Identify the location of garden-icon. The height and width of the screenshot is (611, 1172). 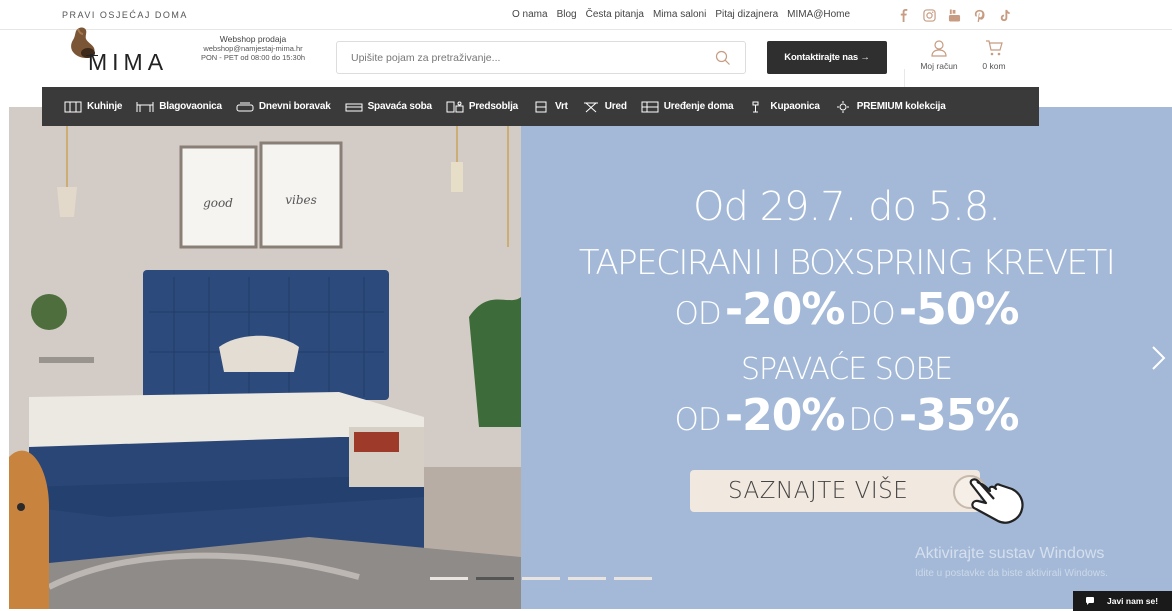
(541, 106).